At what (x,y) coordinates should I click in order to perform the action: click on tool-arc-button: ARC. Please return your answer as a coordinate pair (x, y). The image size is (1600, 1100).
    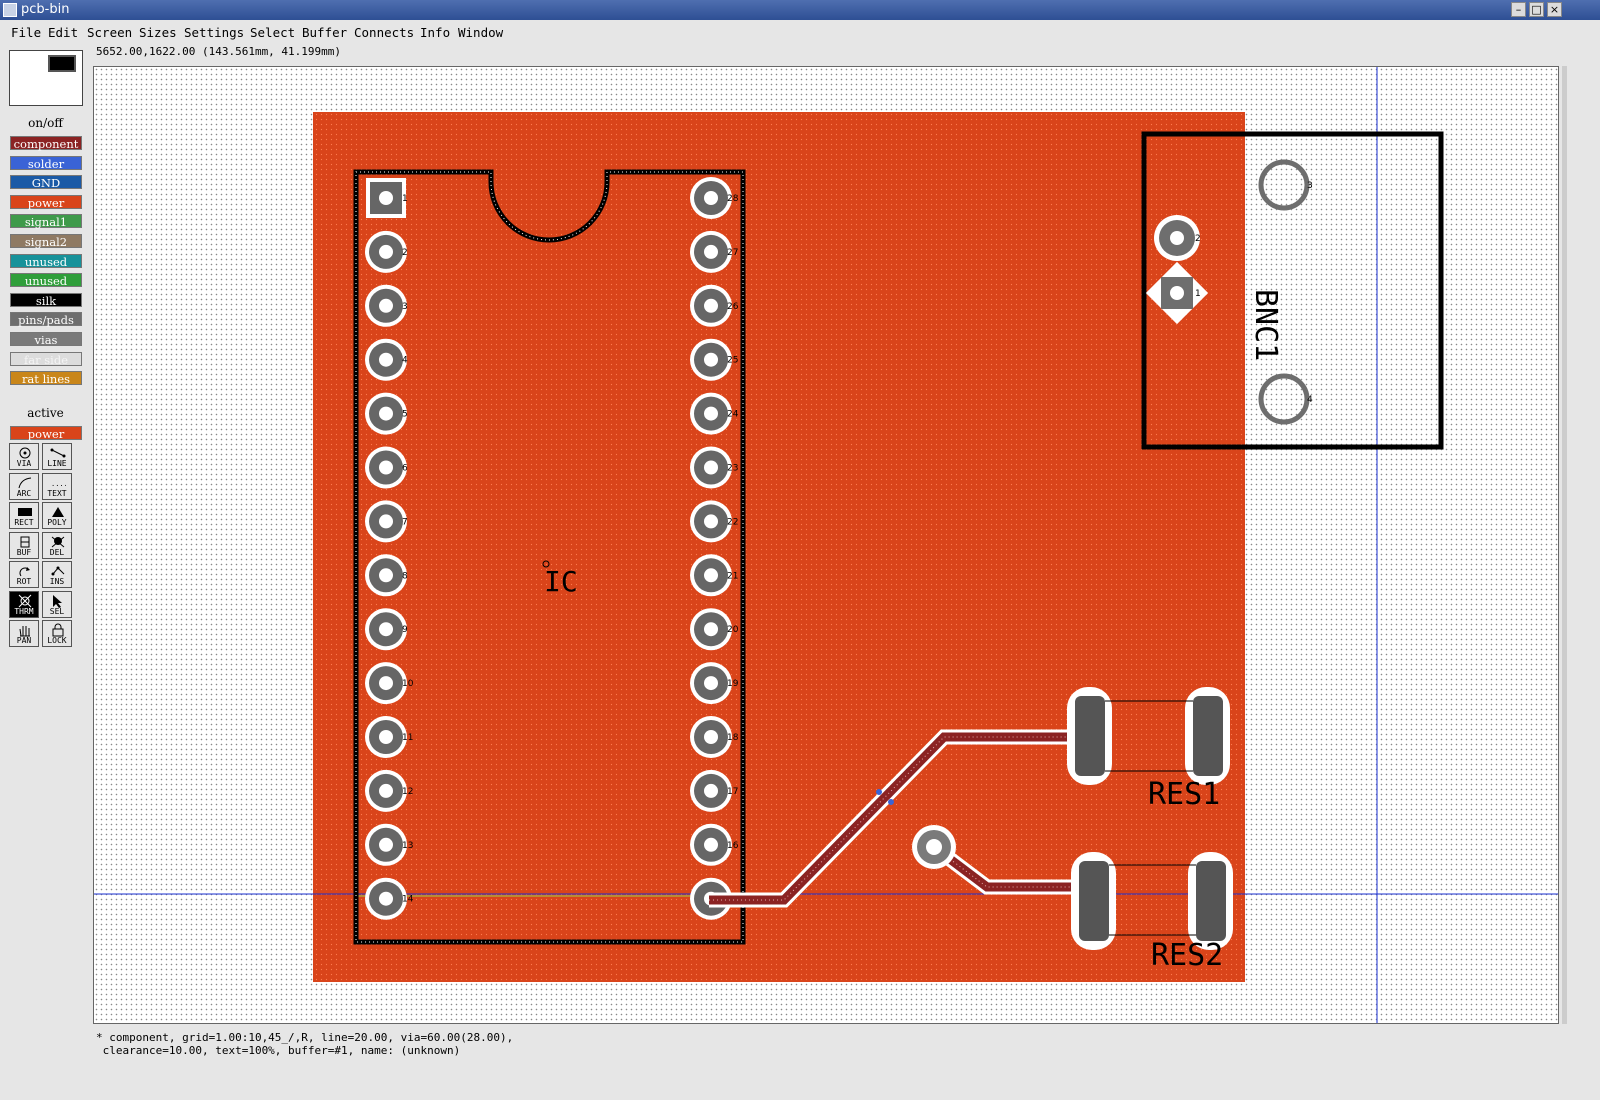
    Looking at the image, I should click on (24, 486).